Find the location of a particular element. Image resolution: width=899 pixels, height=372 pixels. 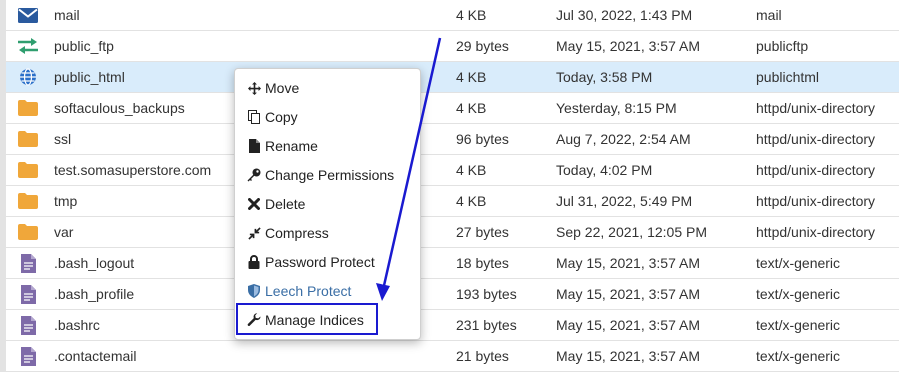

menu-item-label: Move is located at coordinates (282, 88).